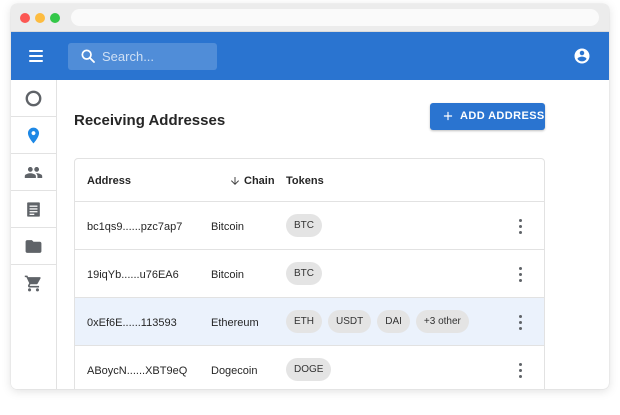 The width and height of the screenshot is (620, 415). I want to click on column-header-address: Address, so click(109, 181).